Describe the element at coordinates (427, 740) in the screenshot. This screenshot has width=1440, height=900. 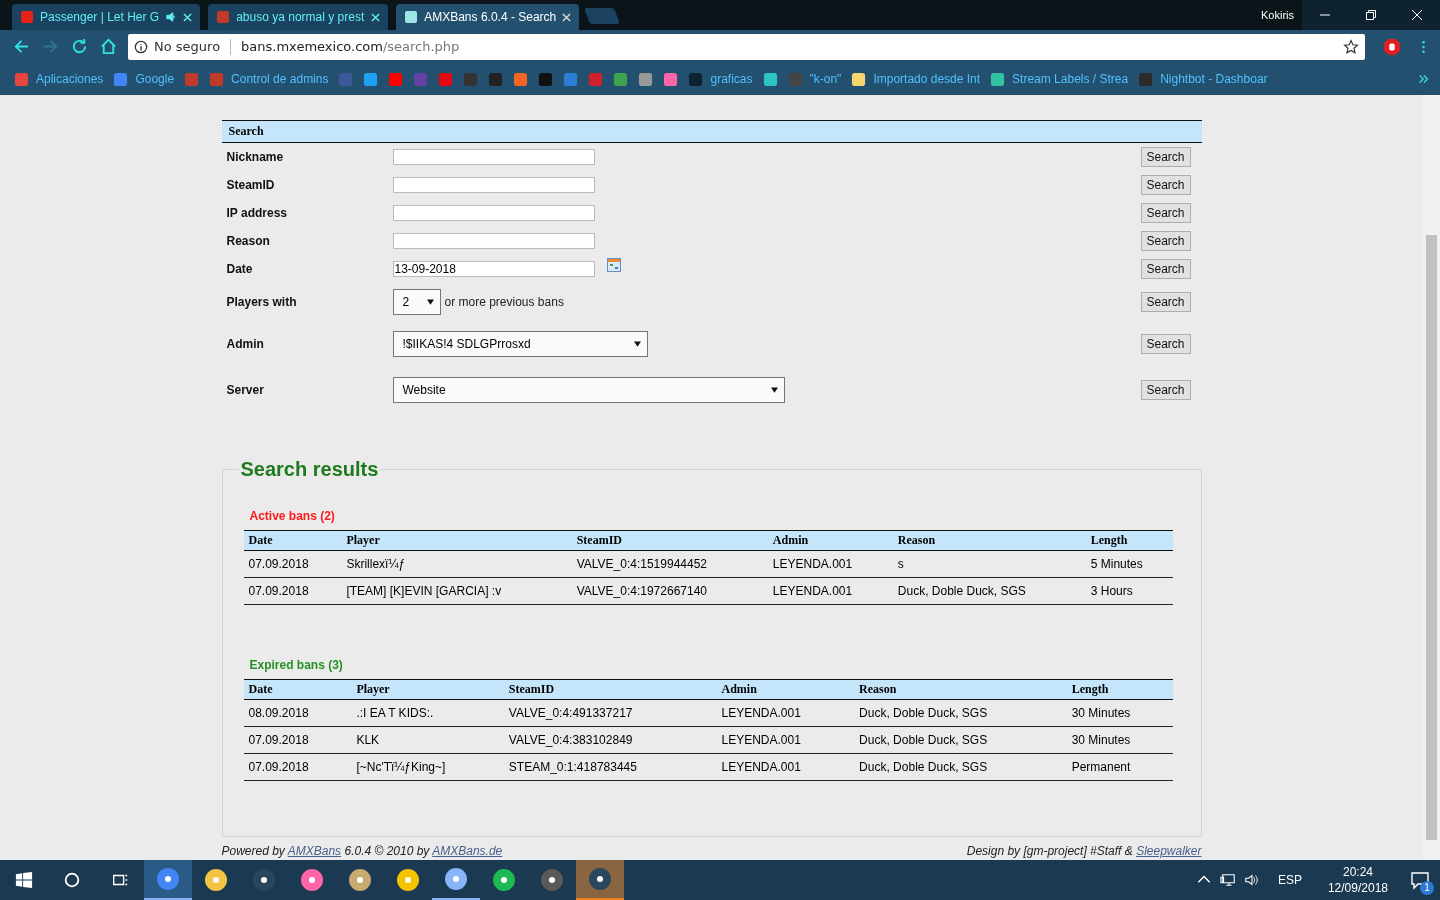
I see `table-cell: KLK` at that location.